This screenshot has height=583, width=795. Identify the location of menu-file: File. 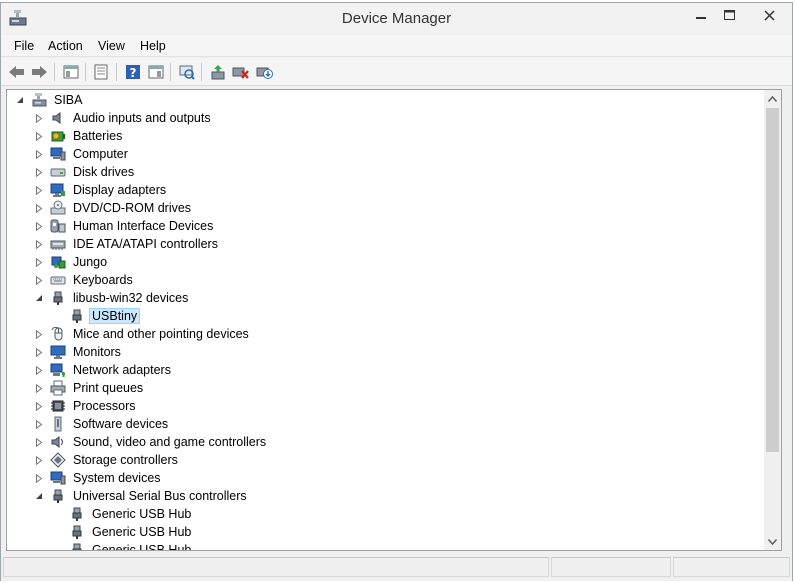
(24, 46).